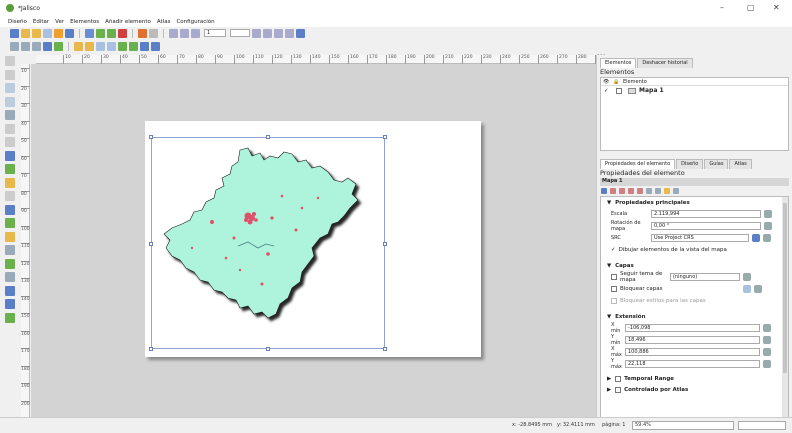 This screenshot has height=433, width=792. I want to click on src-select: Use Project CRS, so click(700, 238).